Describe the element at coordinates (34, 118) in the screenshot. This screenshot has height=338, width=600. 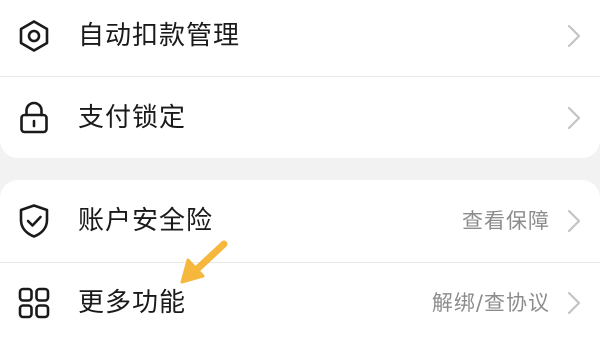
I see `lock-icon` at that location.